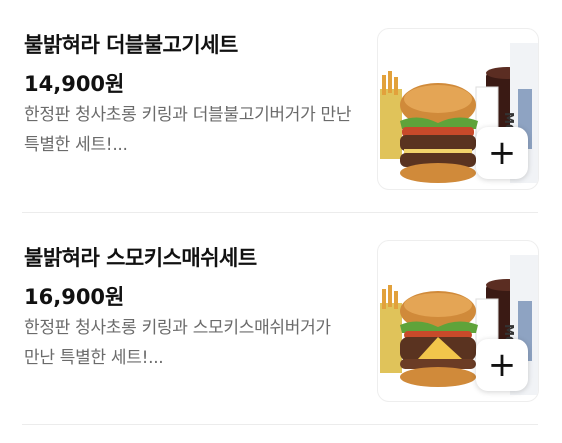 The height and width of the screenshot is (443, 562). Describe the element at coordinates (74, 84) in the screenshot. I see `menu-item-price: 14,900원` at that location.